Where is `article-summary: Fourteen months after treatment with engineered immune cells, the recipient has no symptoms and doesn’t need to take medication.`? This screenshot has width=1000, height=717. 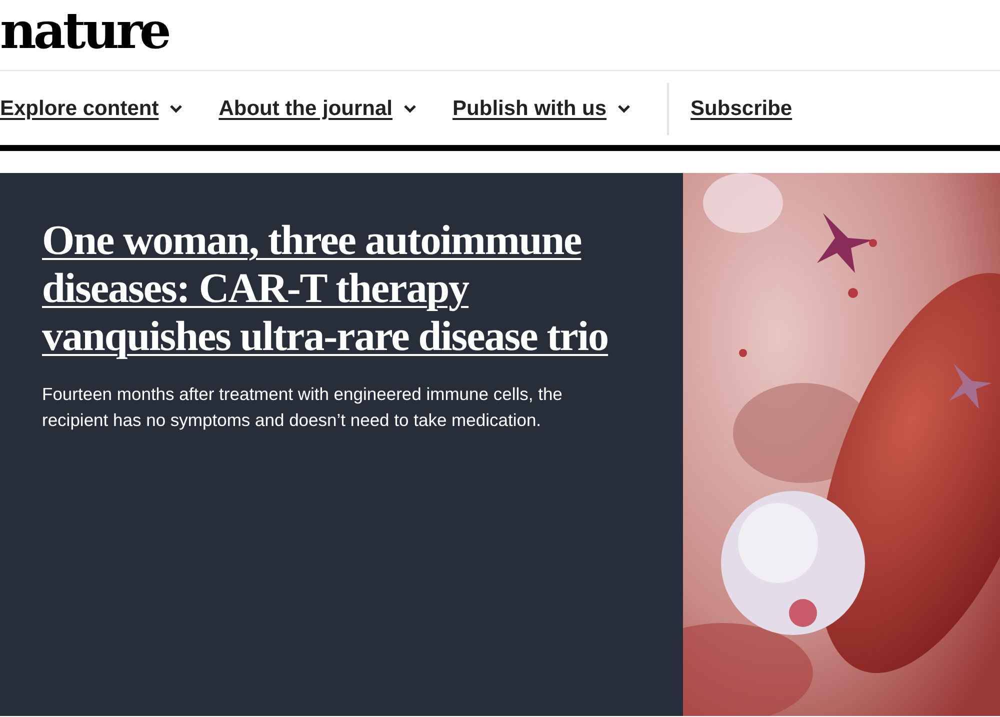
article-summary: Fourteen months after treatment with engineered immune cells, the recipient has no symptoms and doesn’t need to take medication. is located at coordinates (303, 407).